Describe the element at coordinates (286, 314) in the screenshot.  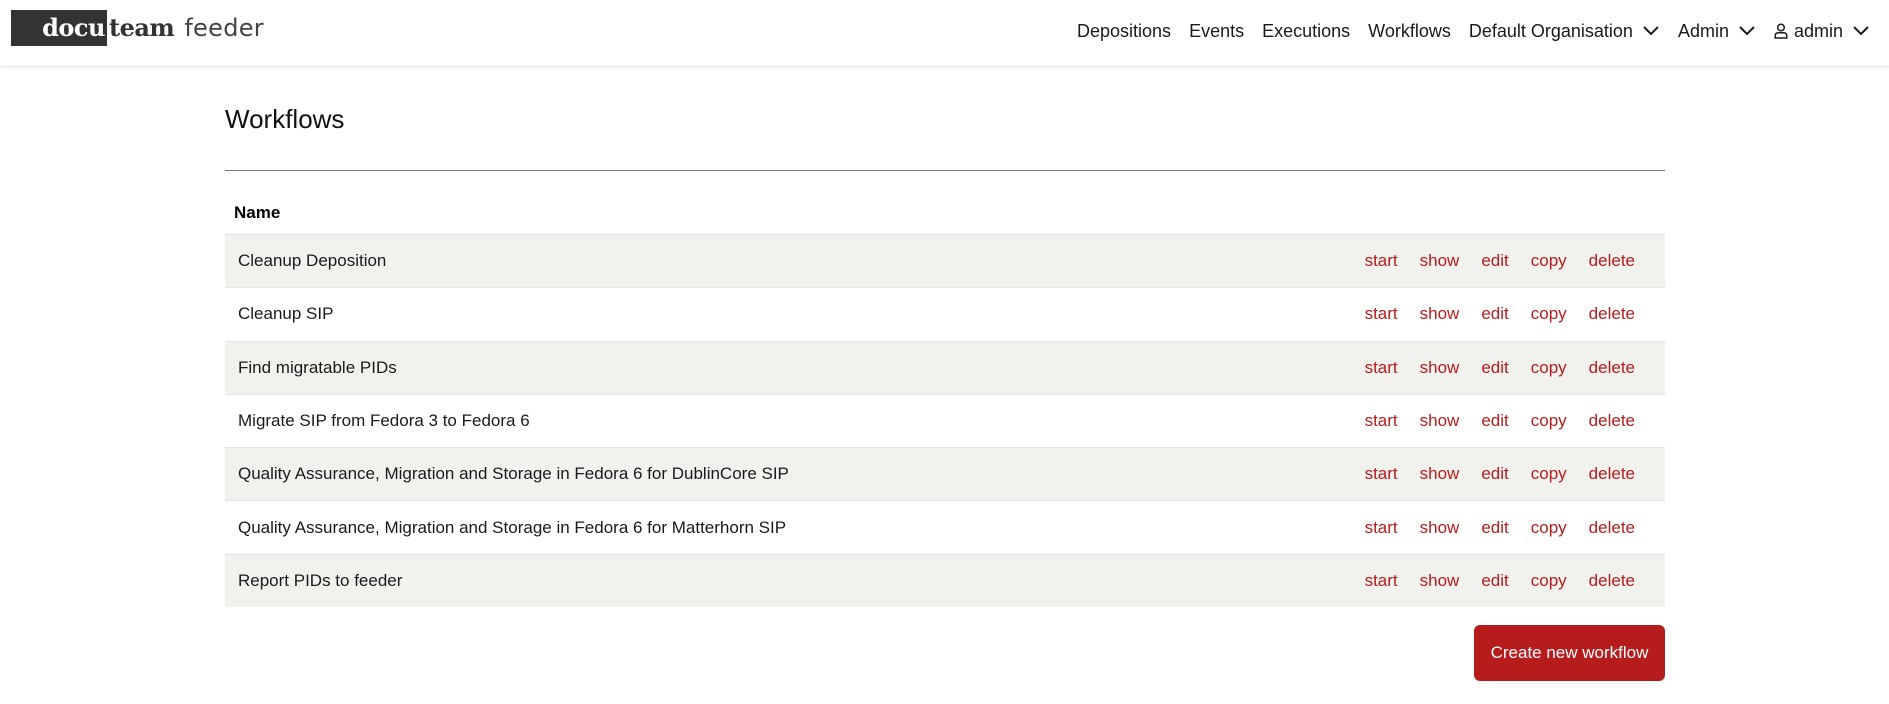
I see `workflow-name: Cleanup SIP` at that location.